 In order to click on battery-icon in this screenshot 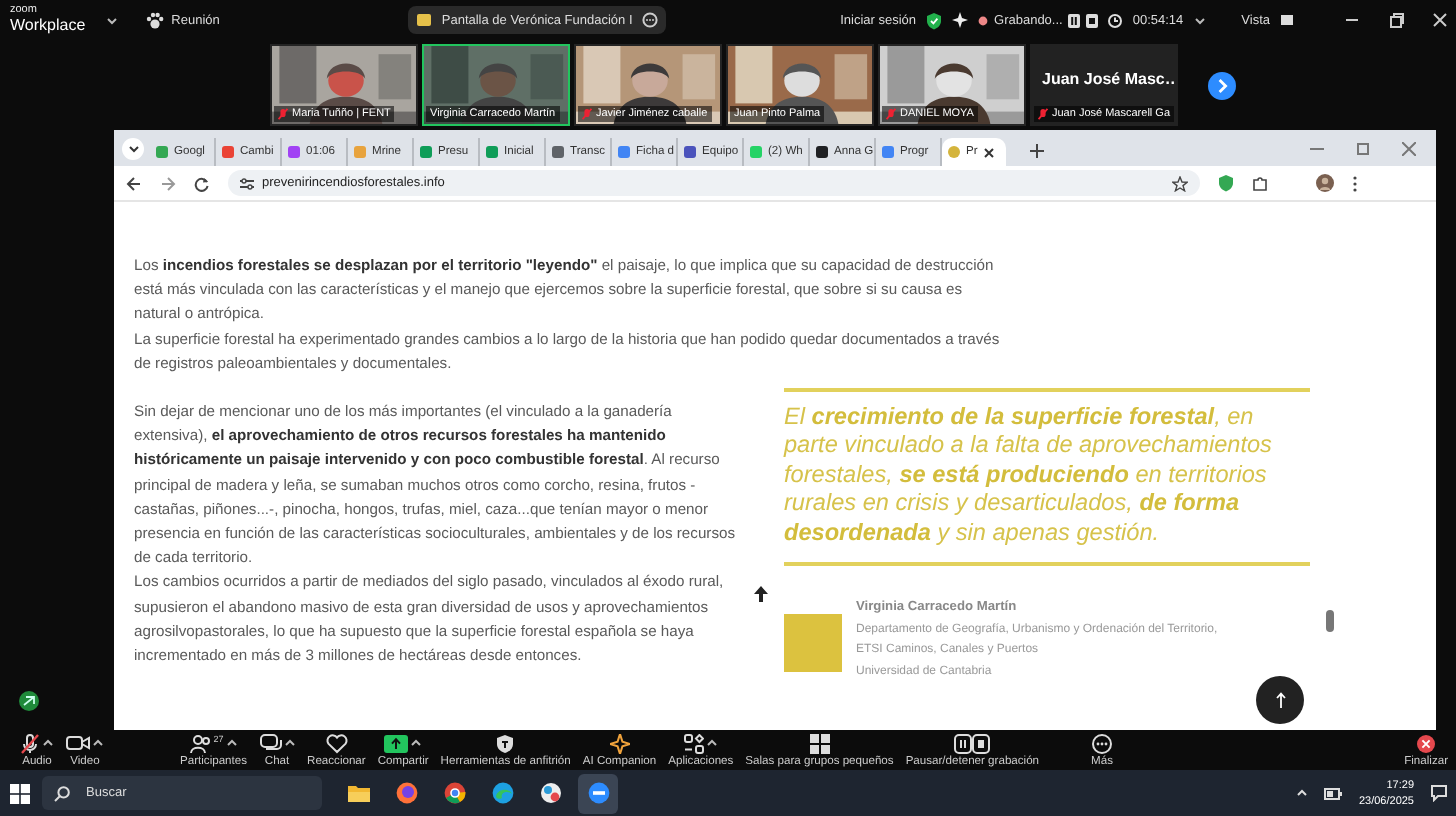, I will do `click(1333, 793)`.